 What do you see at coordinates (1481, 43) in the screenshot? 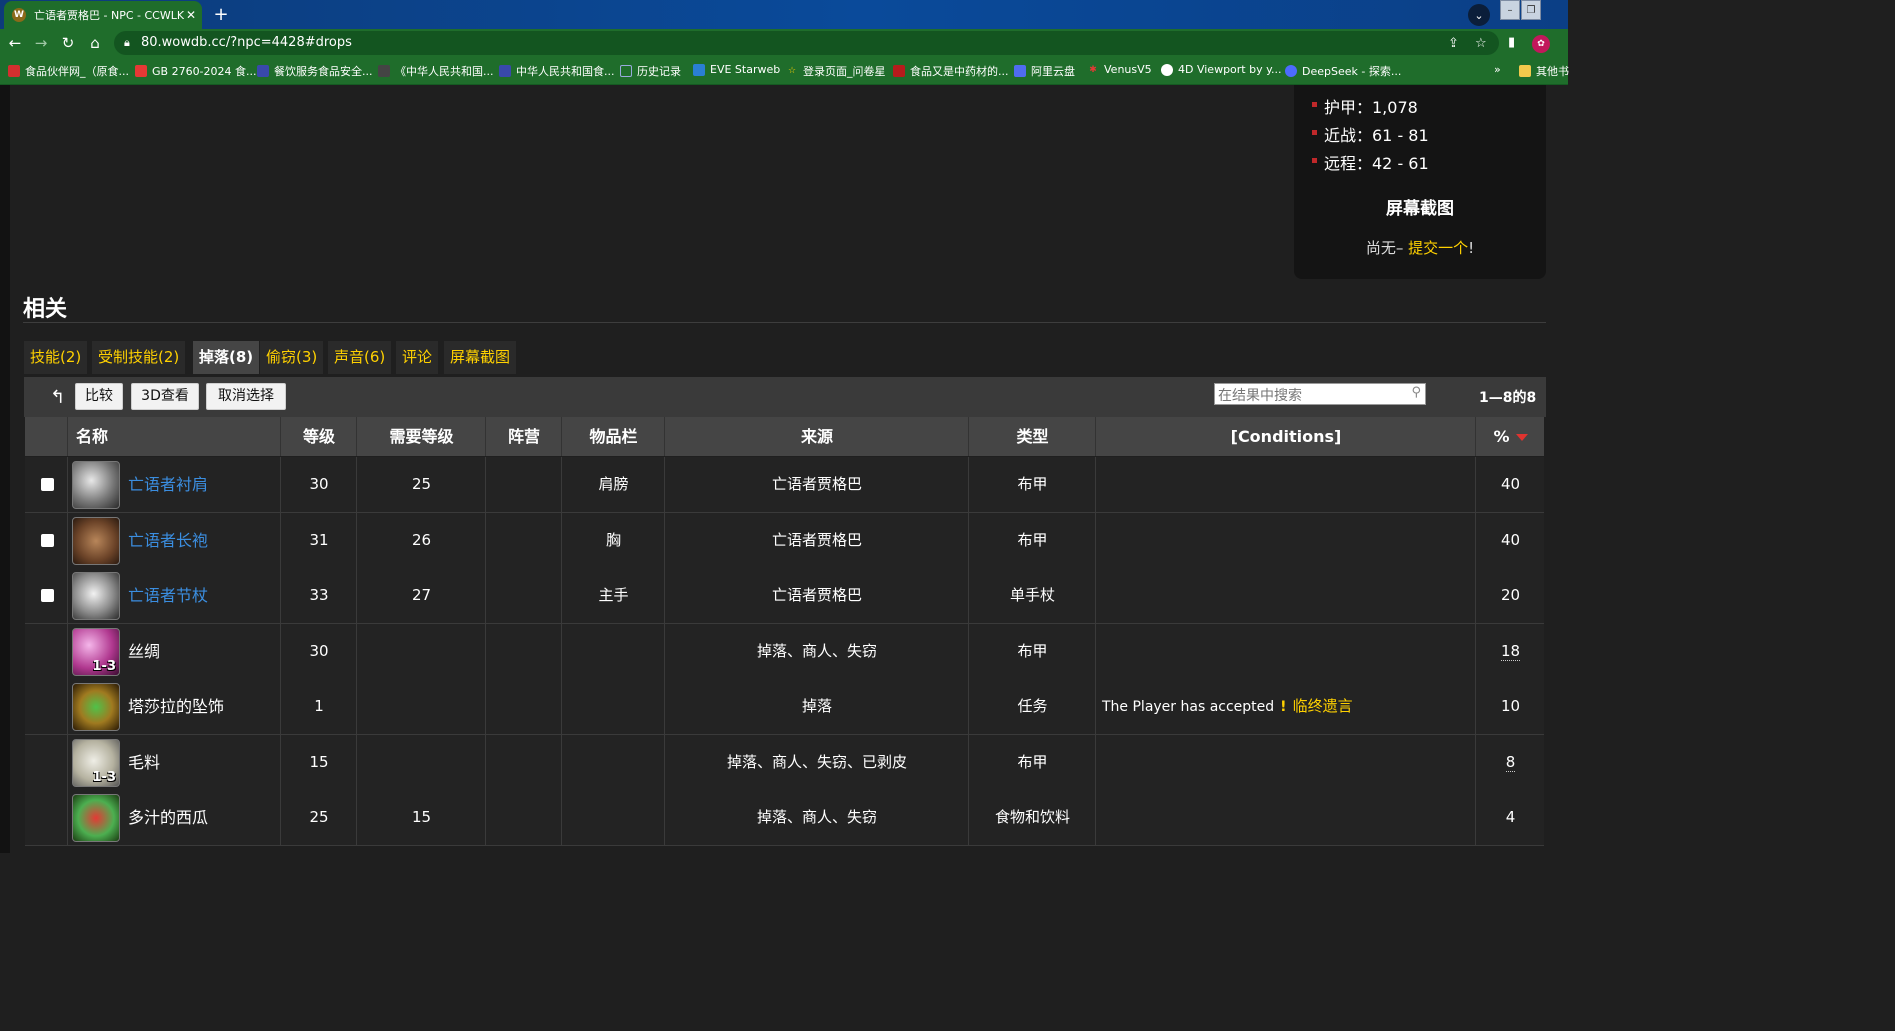
I see `bookmark-star-icon: ☆` at bounding box center [1481, 43].